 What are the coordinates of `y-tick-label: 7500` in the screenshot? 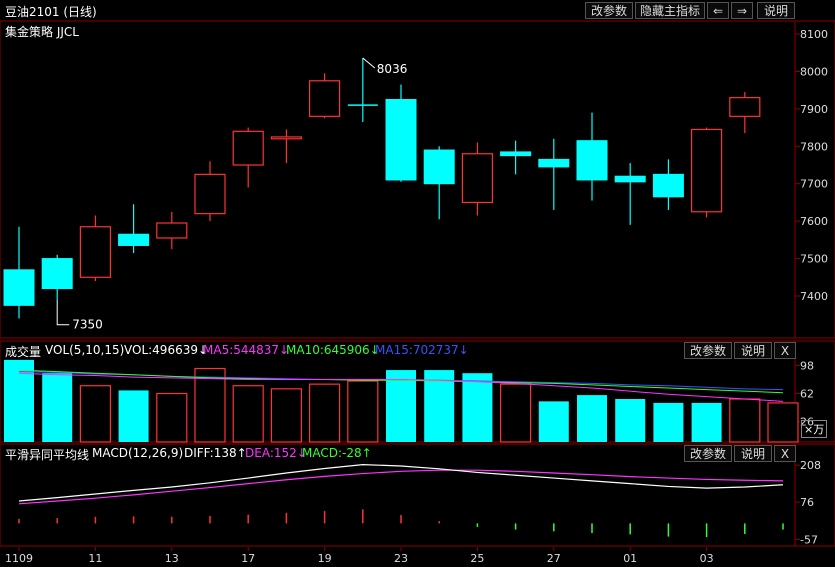 It's located at (814, 259).